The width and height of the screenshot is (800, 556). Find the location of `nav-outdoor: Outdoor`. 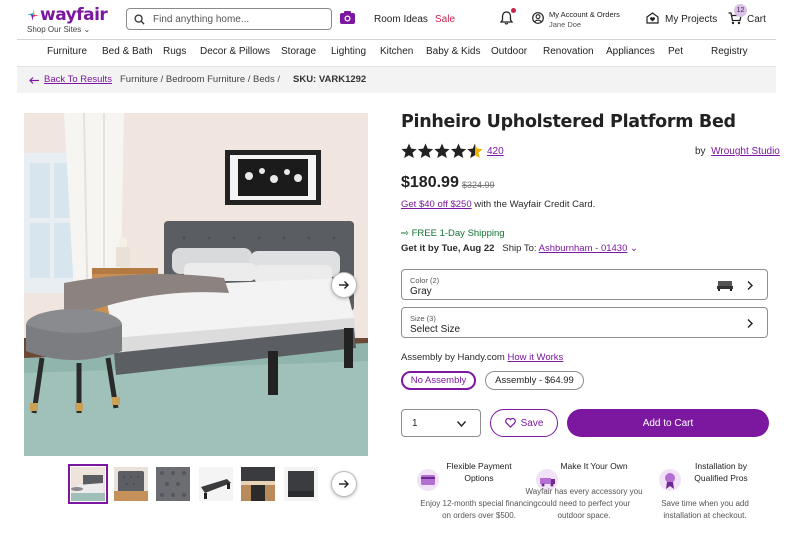

nav-outdoor: Outdoor is located at coordinates (509, 51).